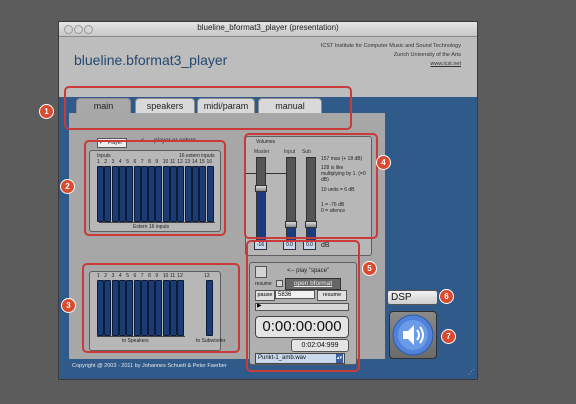  Describe the element at coordinates (391, 64) in the screenshot. I see `website-link: www.icst.net` at that location.